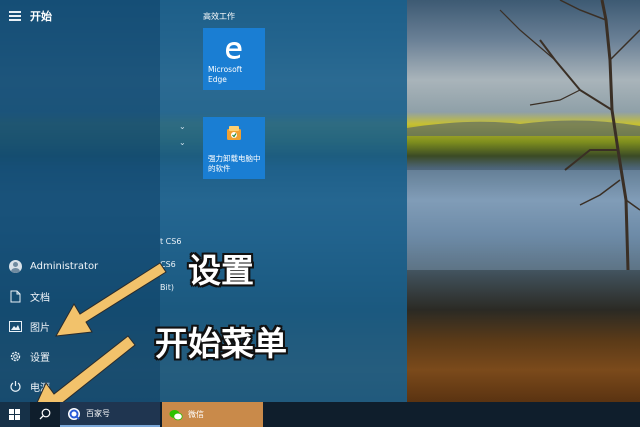  What do you see at coordinates (167, 287) in the screenshot?
I see `app-list-item: Bit)` at bounding box center [167, 287].